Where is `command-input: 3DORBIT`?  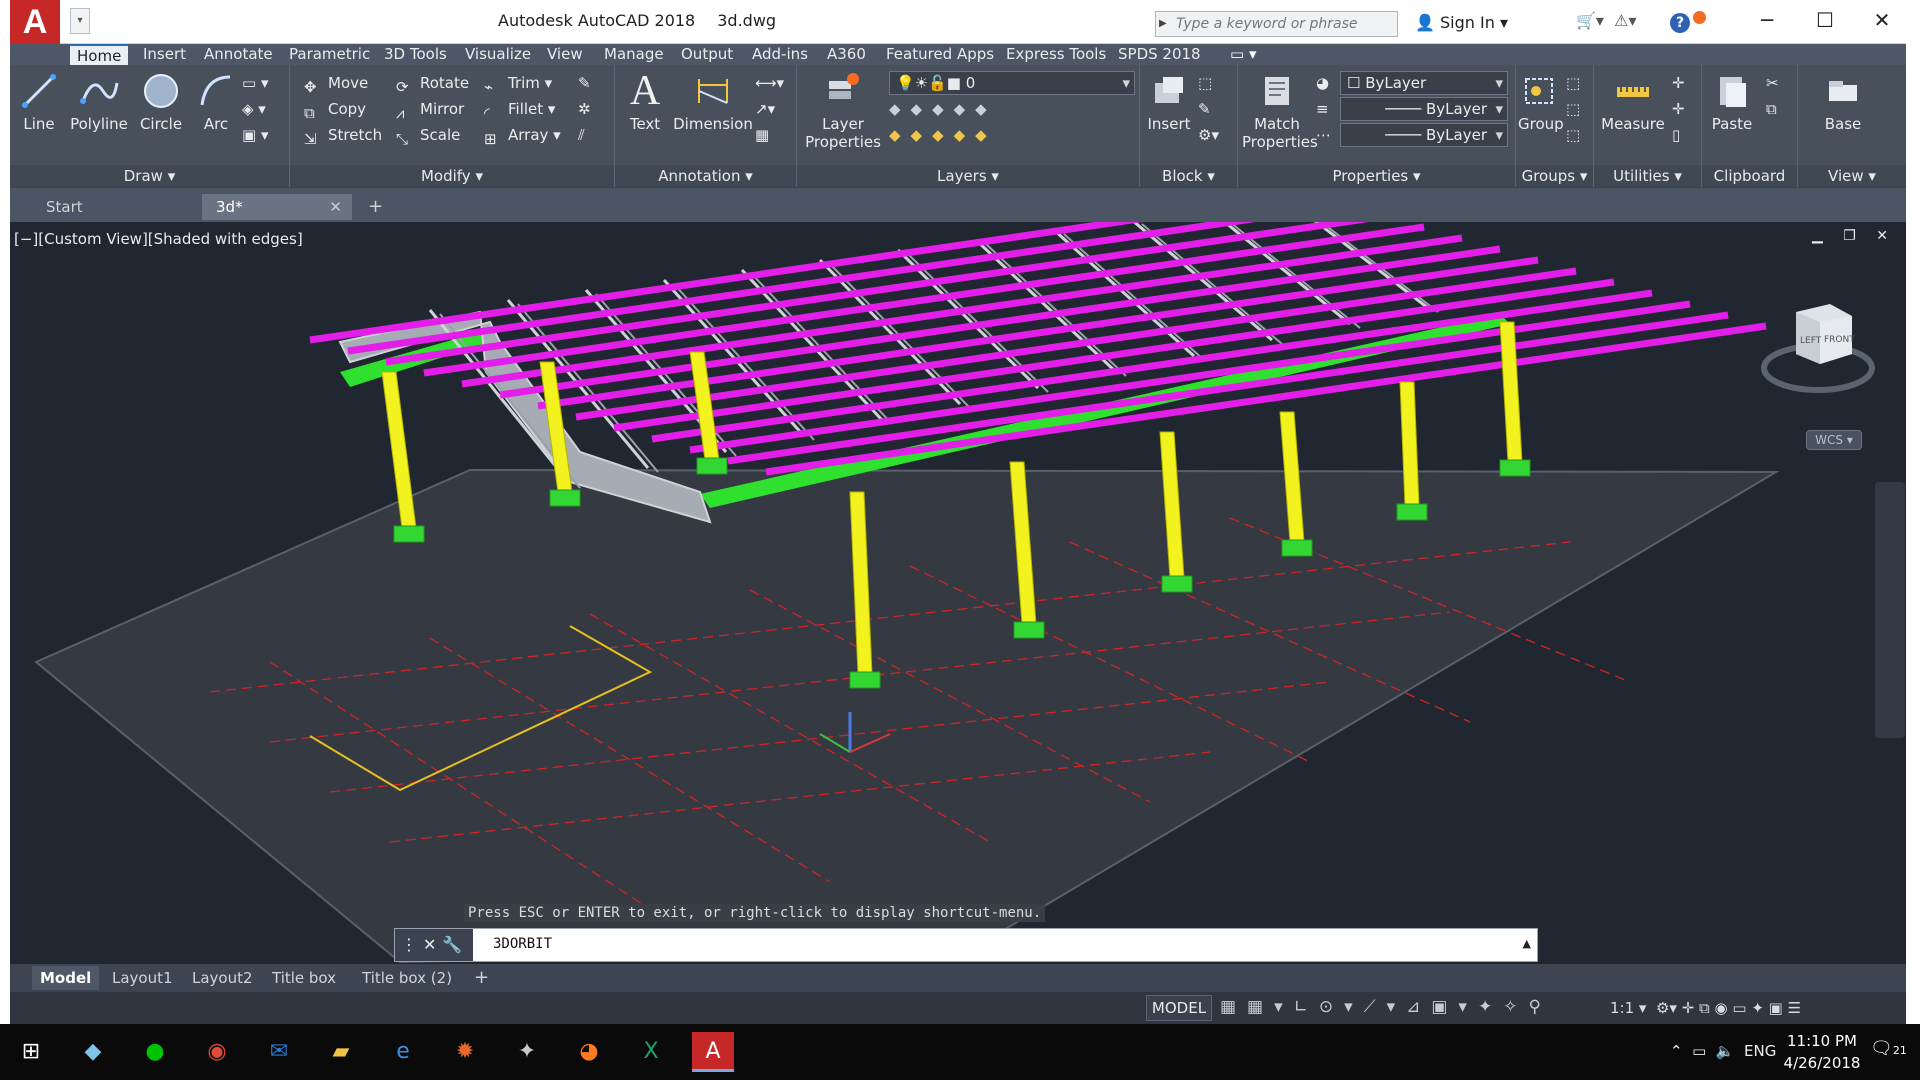
command-input: 3DORBIT is located at coordinates (522, 944).